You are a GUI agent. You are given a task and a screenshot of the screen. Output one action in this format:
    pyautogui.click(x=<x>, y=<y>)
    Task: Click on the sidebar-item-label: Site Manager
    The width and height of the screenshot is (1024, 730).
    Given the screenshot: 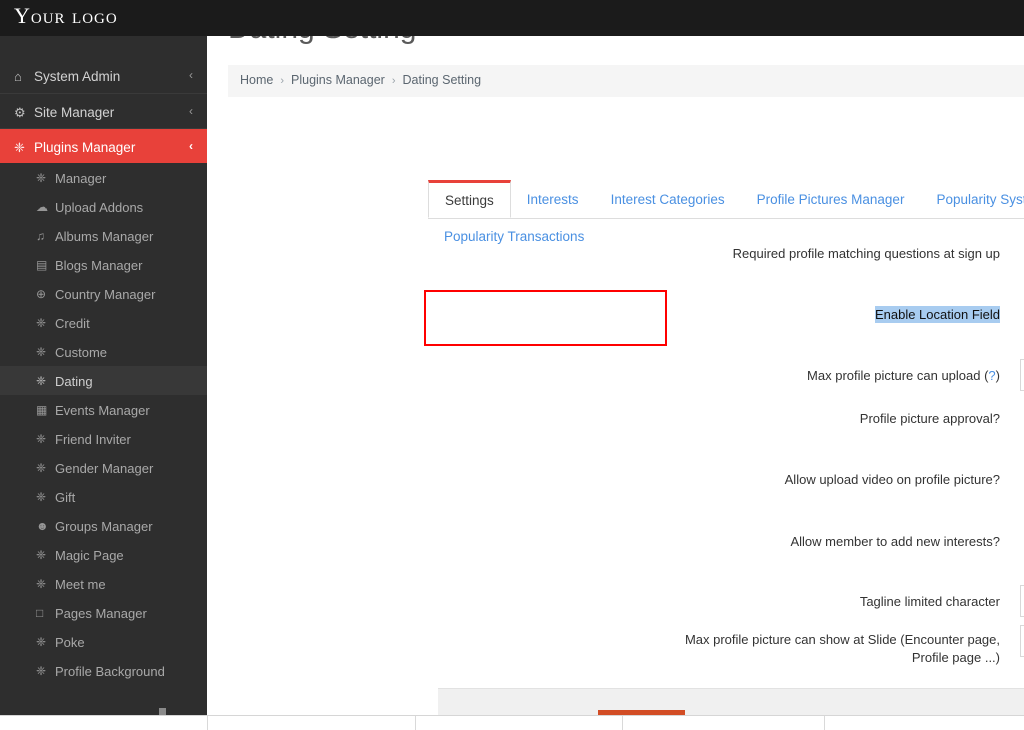 What is the action you would take?
    pyautogui.click(x=74, y=112)
    